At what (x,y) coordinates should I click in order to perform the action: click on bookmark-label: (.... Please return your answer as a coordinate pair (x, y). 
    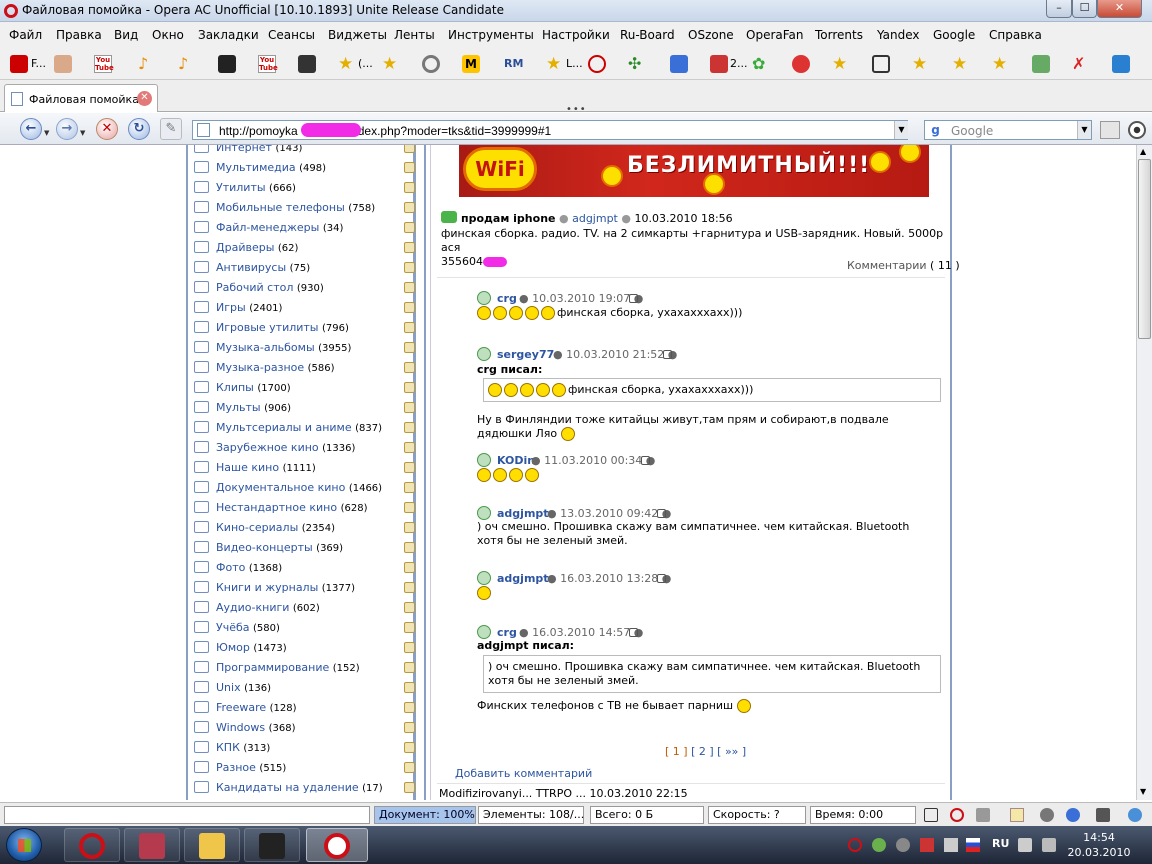
    Looking at the image, I should click on (365, 63).